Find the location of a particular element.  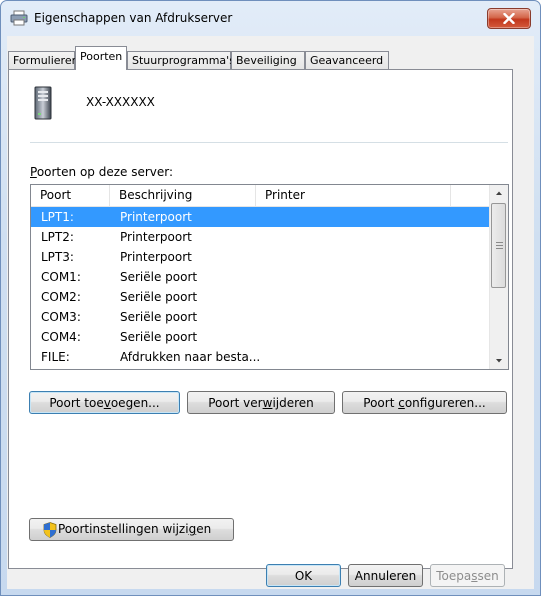

button-label-rest: ijderen is located at coordinates (293, 402).